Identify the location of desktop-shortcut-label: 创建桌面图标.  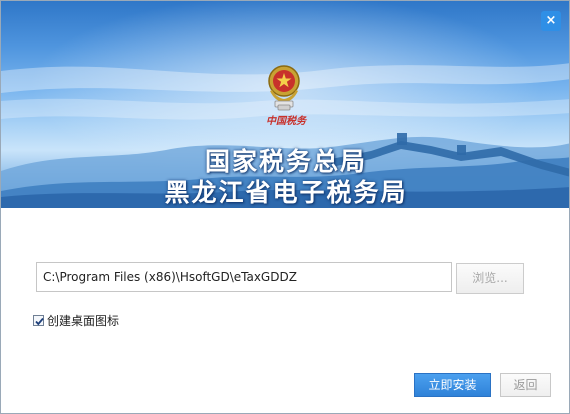
(83, 320).